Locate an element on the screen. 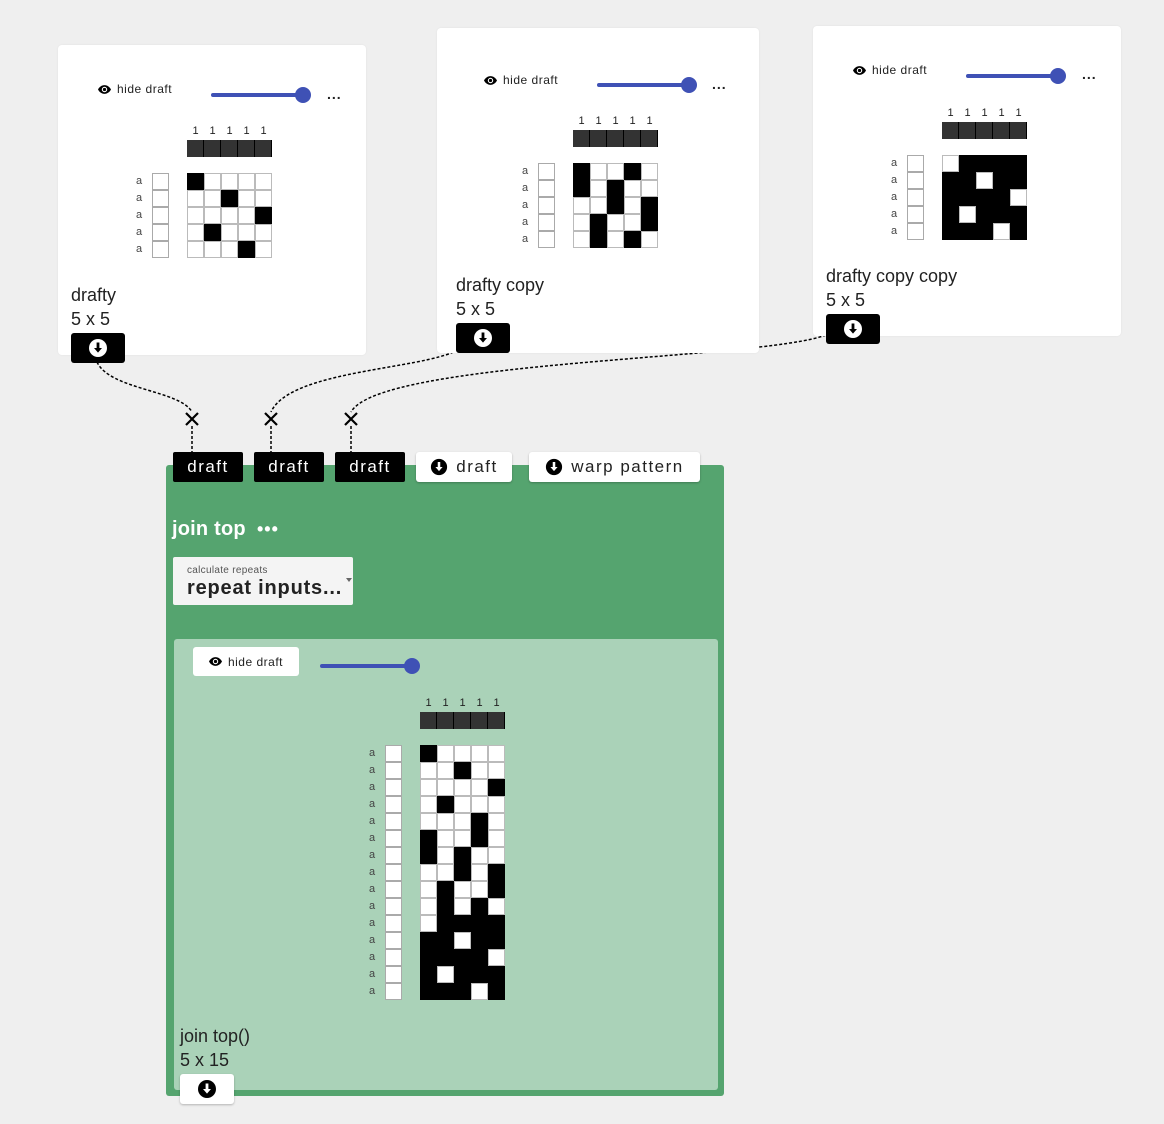  operation-menu-icon: ••• is located at coordinates (268, 529).